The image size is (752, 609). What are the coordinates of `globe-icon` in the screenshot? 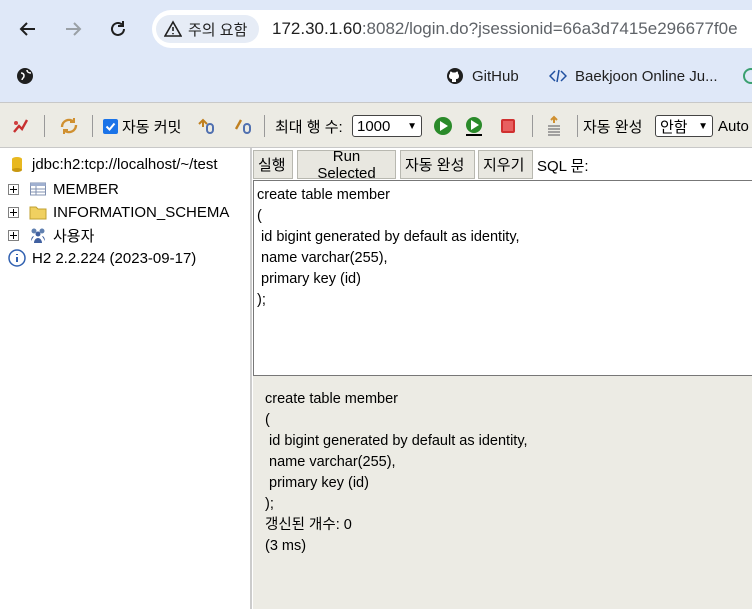 It's located at (25, 76).